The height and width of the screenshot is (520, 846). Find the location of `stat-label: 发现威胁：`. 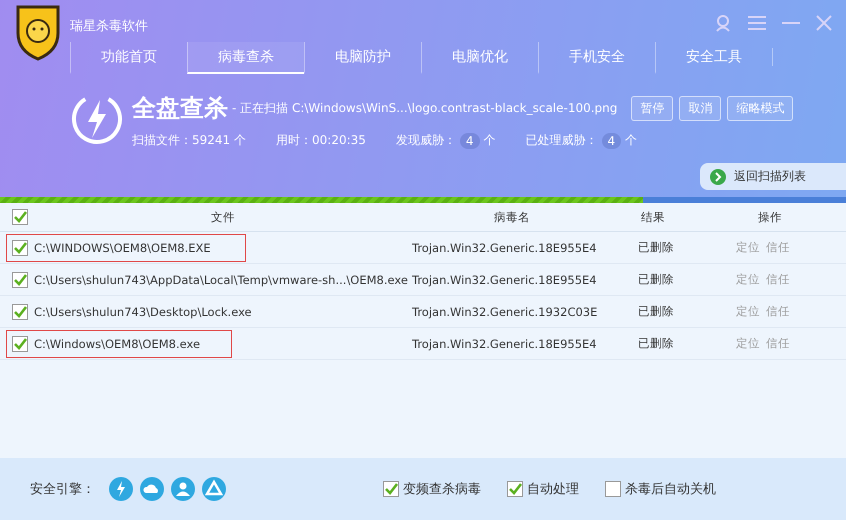

stat-label: 发现威胁： is located at coordinates (426, 140).